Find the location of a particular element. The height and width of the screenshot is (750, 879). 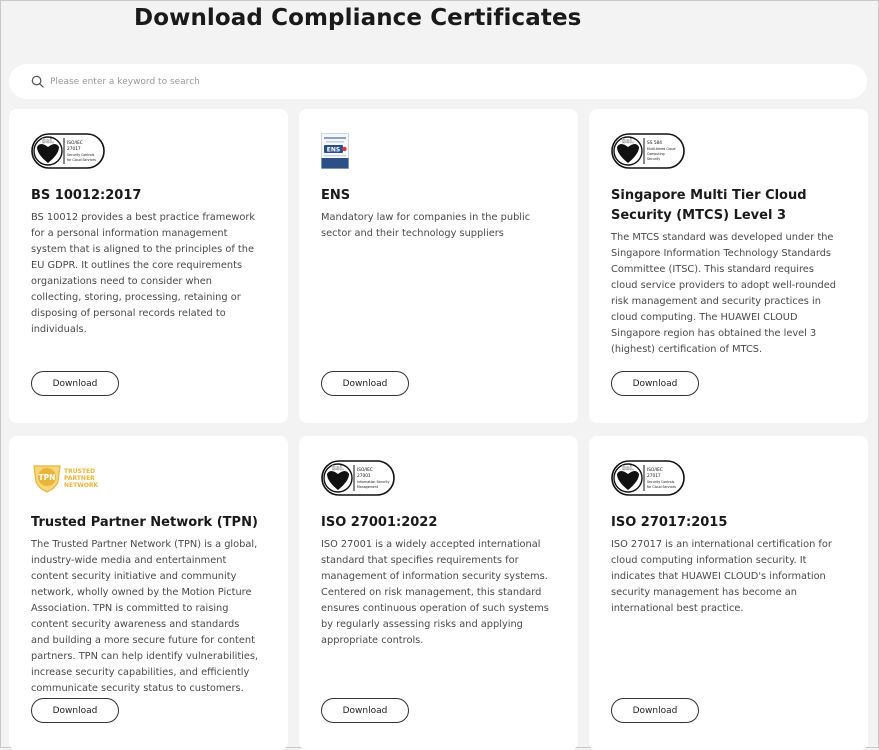

search-icon is located at coordinates (37, 81).